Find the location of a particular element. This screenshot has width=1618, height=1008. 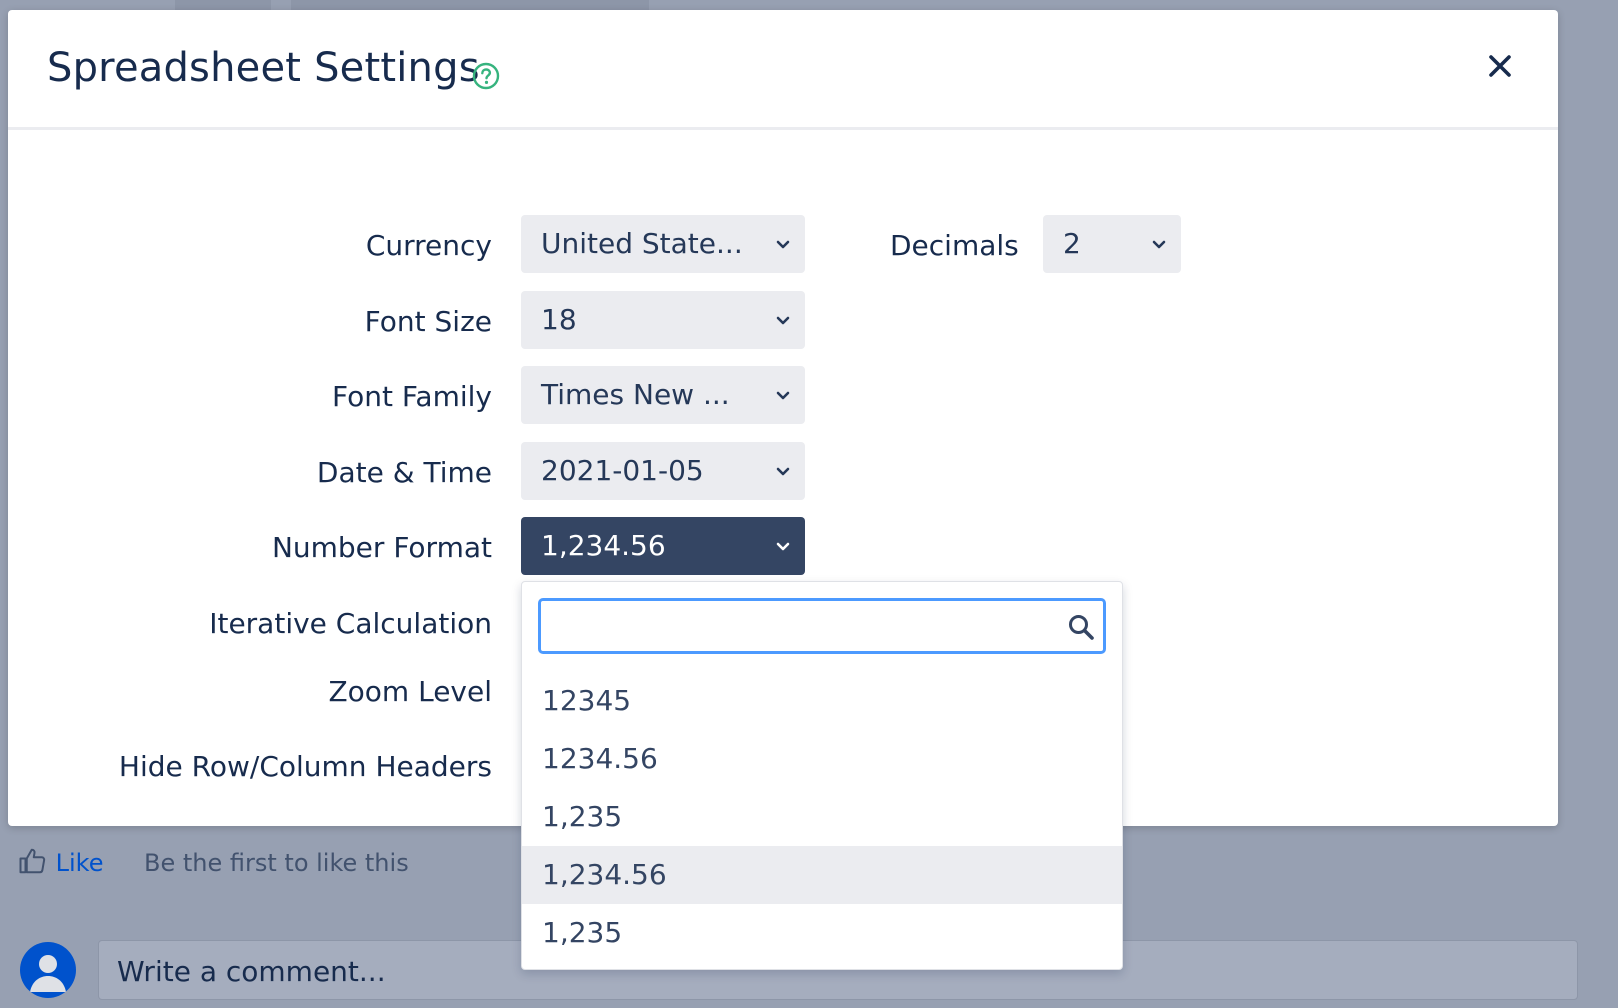

font-size-select: 18 is located at coordinates (663, 320).